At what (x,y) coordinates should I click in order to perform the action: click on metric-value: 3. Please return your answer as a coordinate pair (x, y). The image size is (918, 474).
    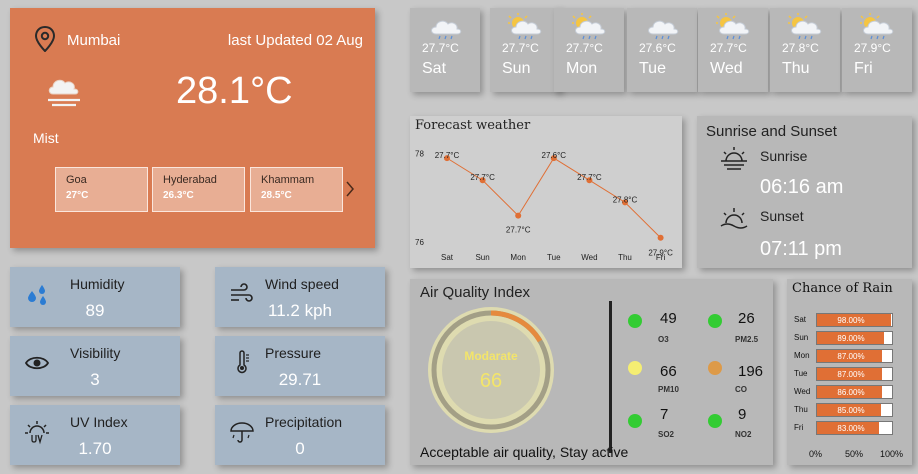
    Looking at the image, I should click on (95, 379).